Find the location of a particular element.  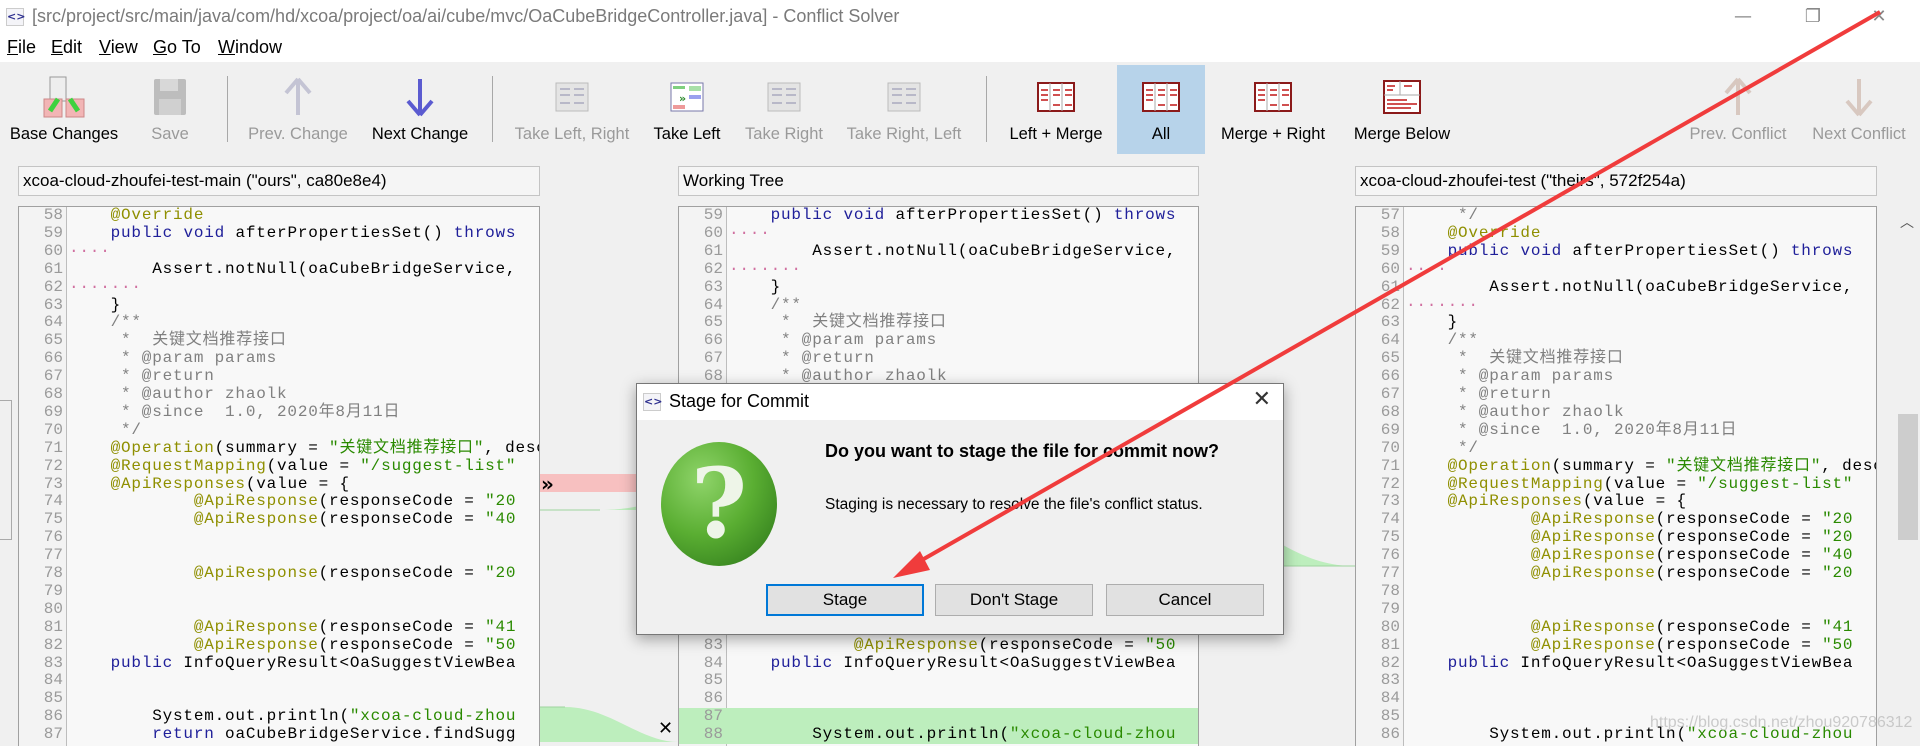

line-number: 76 is located at coordinates (1390, 555).